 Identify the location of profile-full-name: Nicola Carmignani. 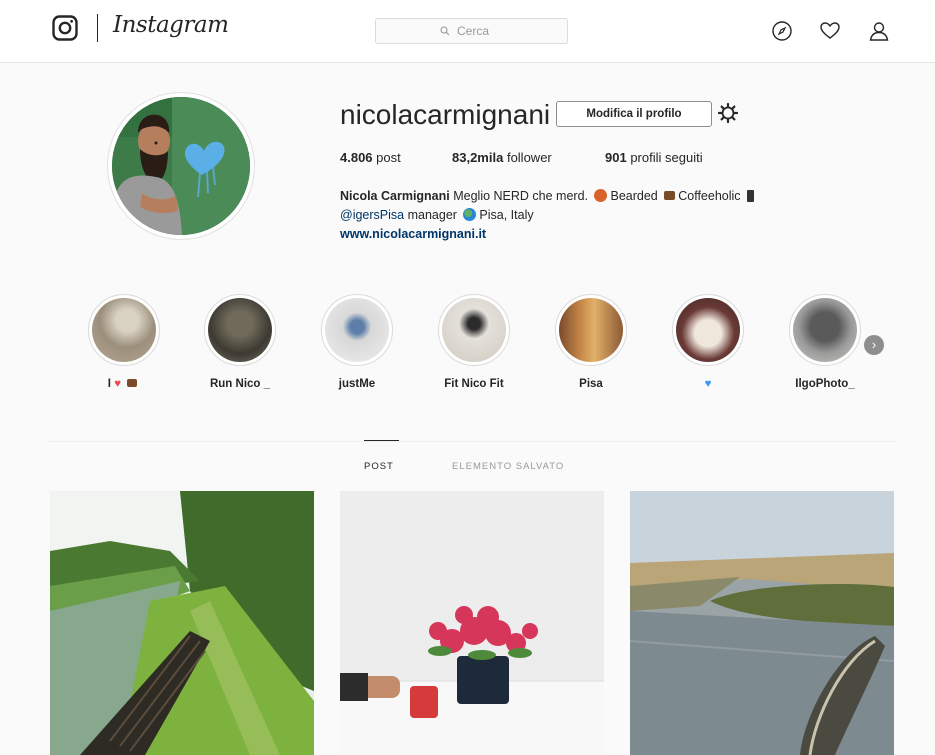
(395, 196).